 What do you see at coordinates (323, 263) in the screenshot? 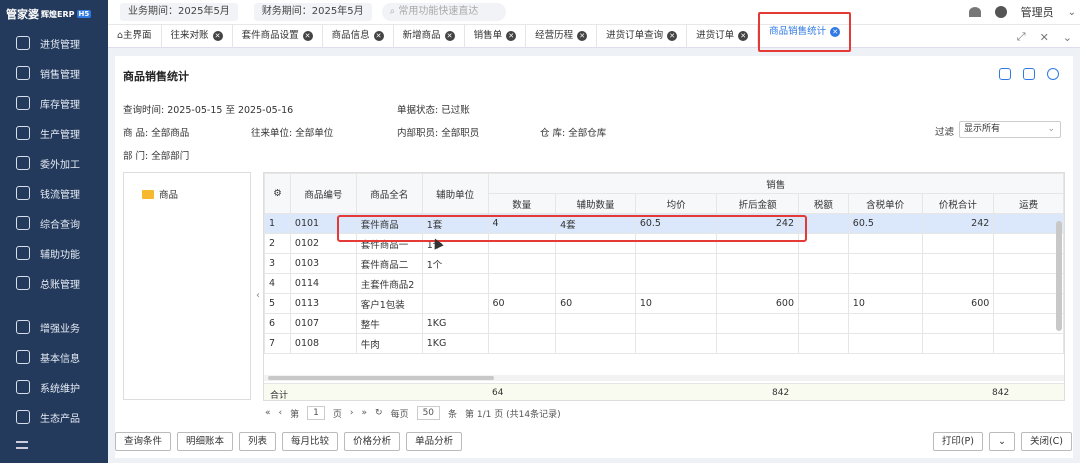
I see `table-cell: 0103` at bounding box center [323, 263].